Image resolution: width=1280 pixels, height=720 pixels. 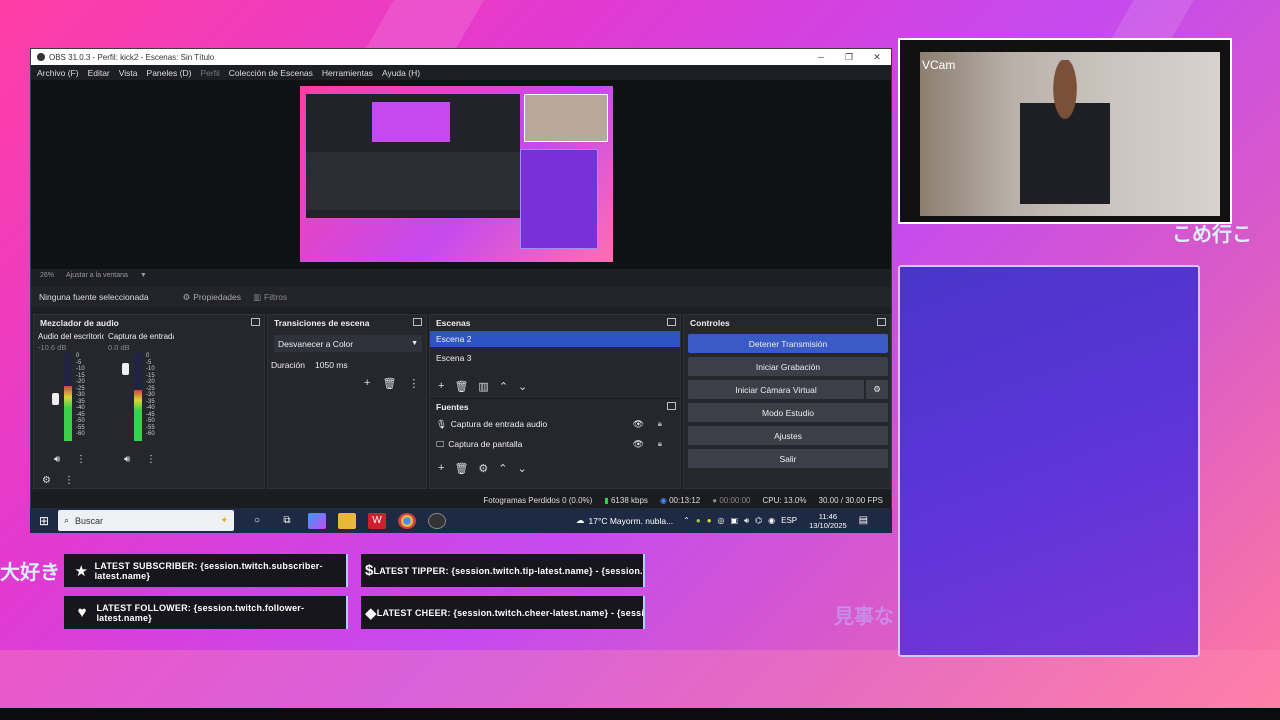 What do you see at coordinates (369, 570) in the screenshot?
I see `dollar-icon: $` at bounding box center [369, 570].